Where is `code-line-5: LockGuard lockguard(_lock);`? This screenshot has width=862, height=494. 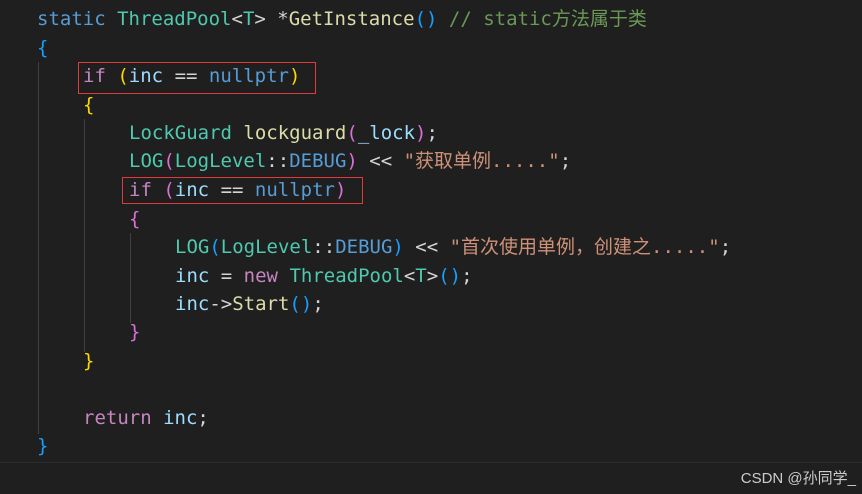
code-line-5: LockGuard lockguard(_lock); is located at coordinates (283, 133).